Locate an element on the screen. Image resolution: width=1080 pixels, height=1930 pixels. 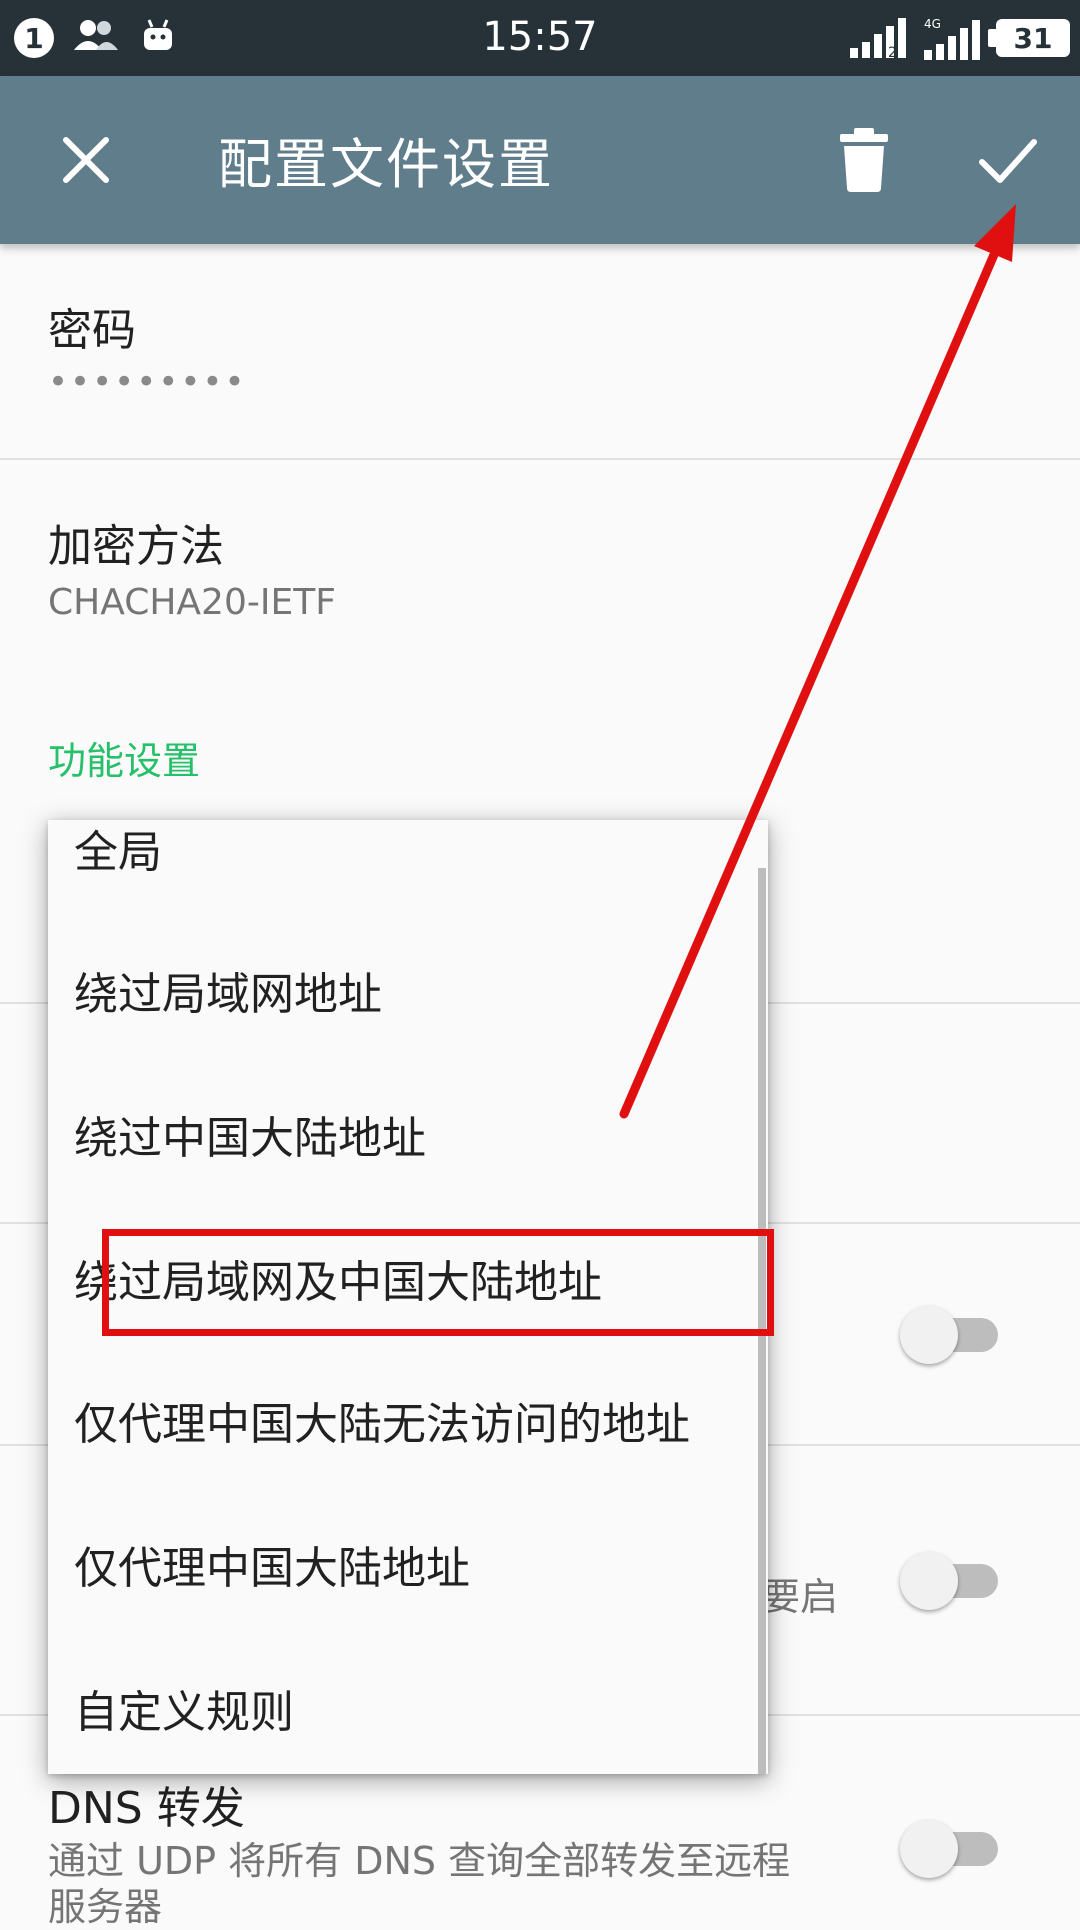
highlight-box is located at coordinates (438, 1282).